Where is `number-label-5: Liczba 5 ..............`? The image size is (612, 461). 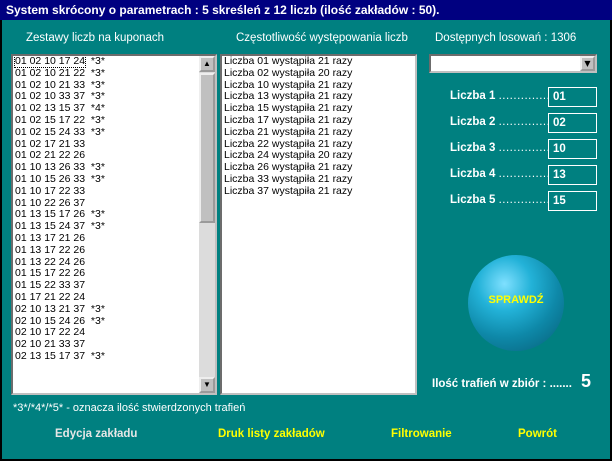
number-label-5: Liczba 5 .............. is located at coordinates (500, 200).